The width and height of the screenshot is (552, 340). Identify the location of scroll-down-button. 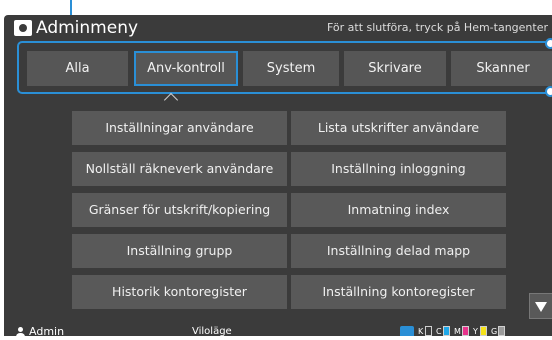
(540, 306).